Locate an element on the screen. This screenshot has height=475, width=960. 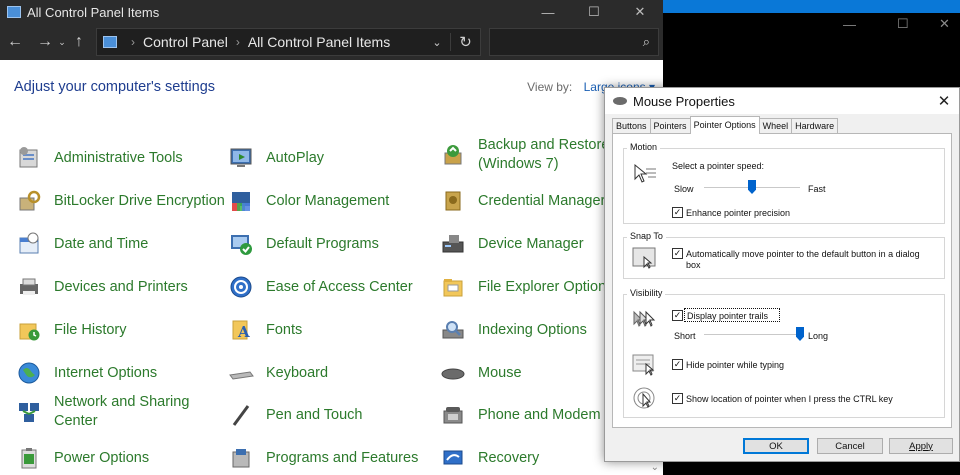
maximize-button: ☐ is located at coordinates (594, 12).